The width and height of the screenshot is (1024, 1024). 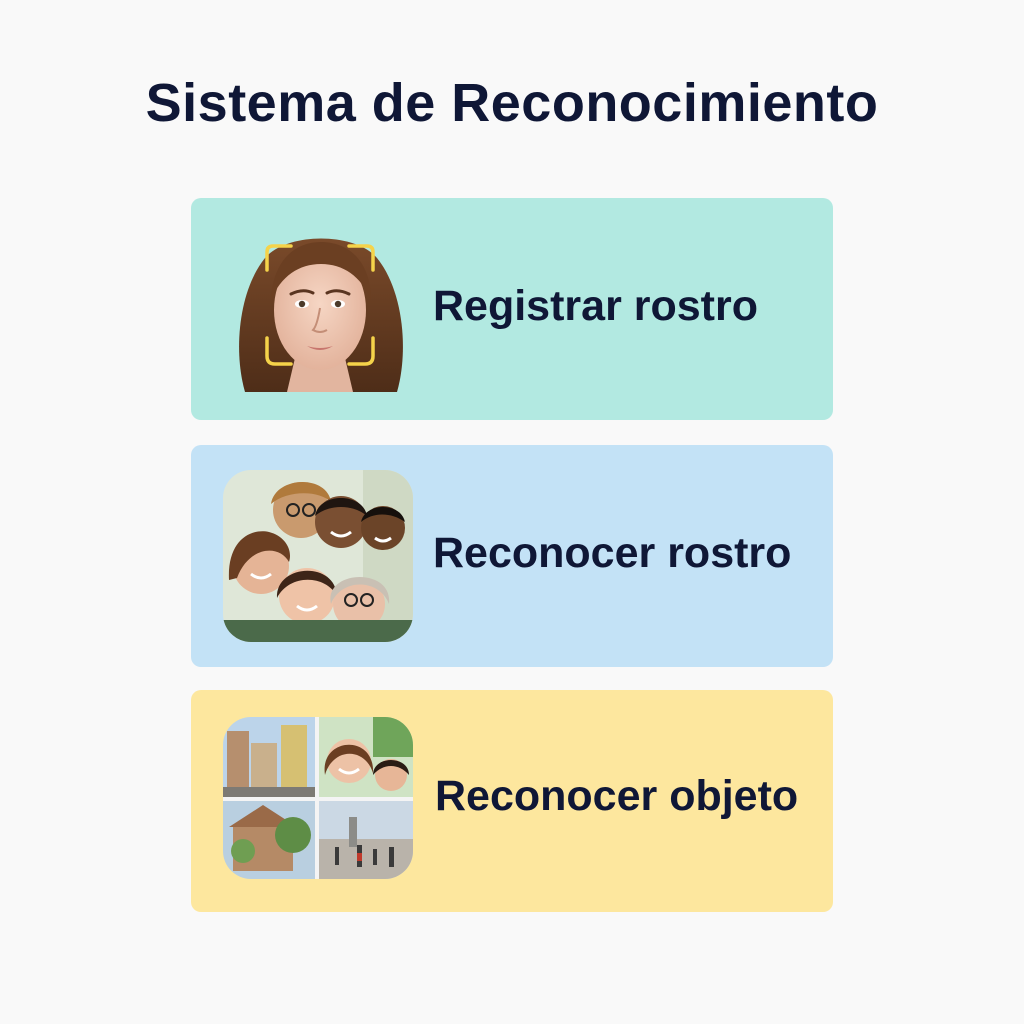 What do you see at coordinates (318, 556) in the screenshot?
I see `group-faces-icon` at bounding box center [318, 556].